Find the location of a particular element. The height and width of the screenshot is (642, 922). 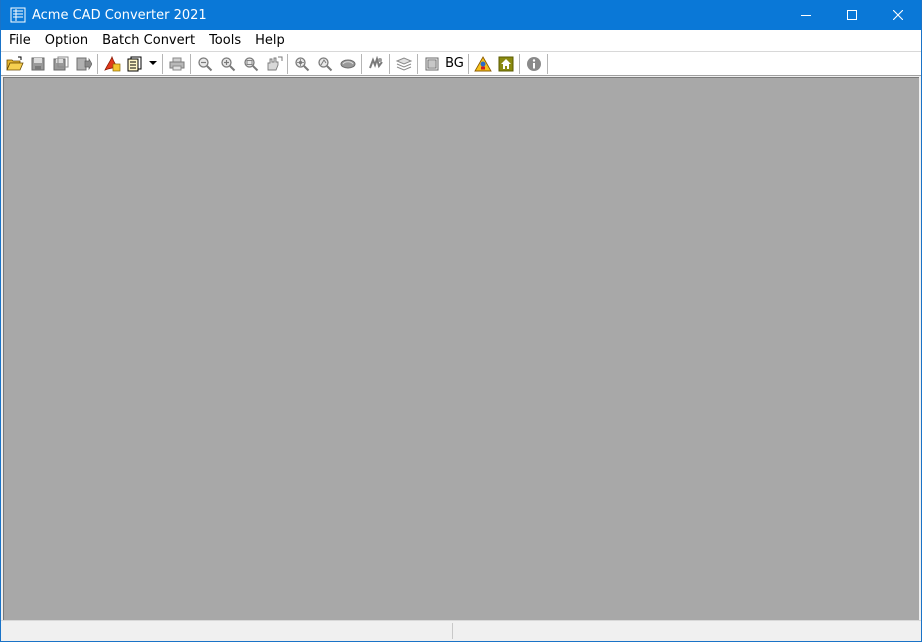

open-folder-icon is located at coordinates (14, 63).